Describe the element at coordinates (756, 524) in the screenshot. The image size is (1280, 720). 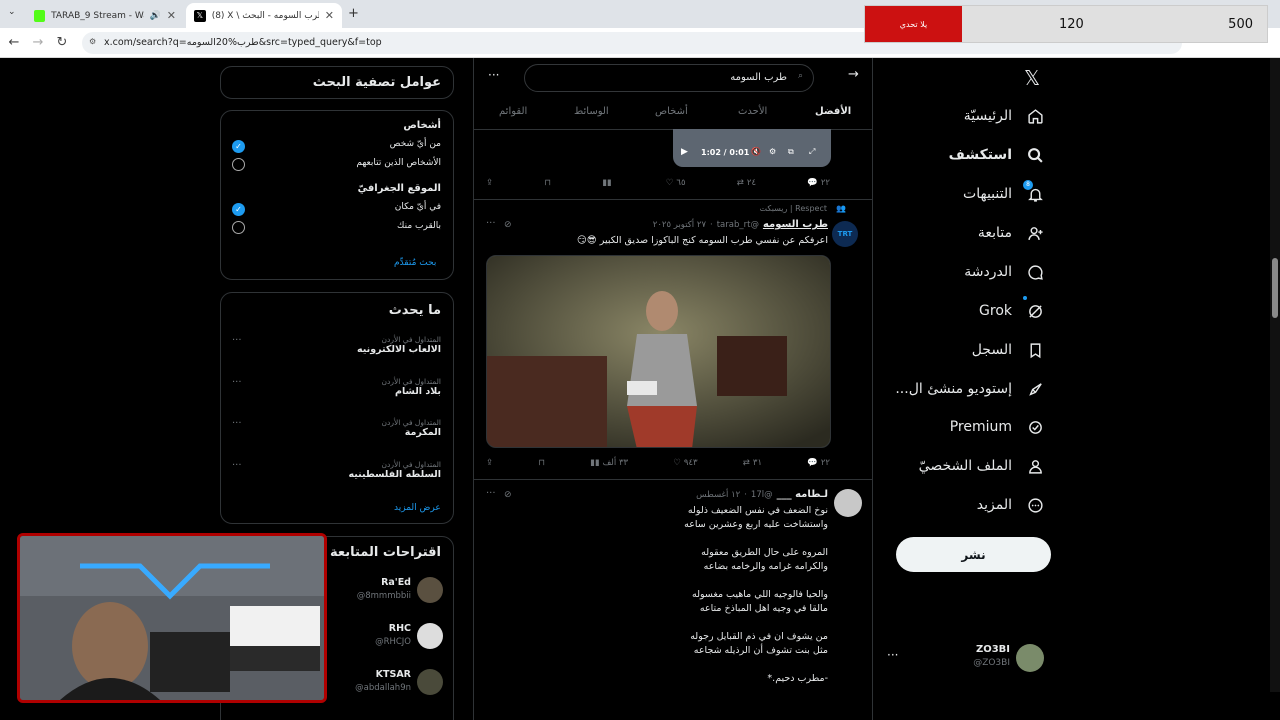
I see `line: واستشاخت عليه اربع وعشرين ساعه` at that location.